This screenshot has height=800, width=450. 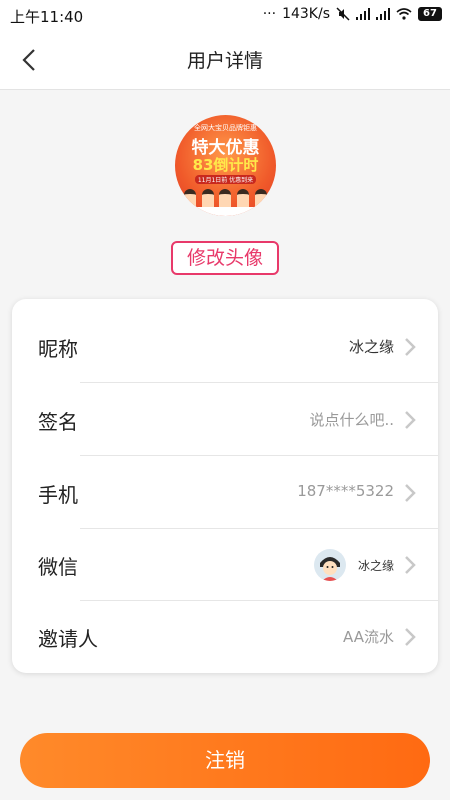 What do you see at coordinates (225, 493) in the screenshot?
I see `row-phone: 手机 187****5322` at bounding box center [225, 493].